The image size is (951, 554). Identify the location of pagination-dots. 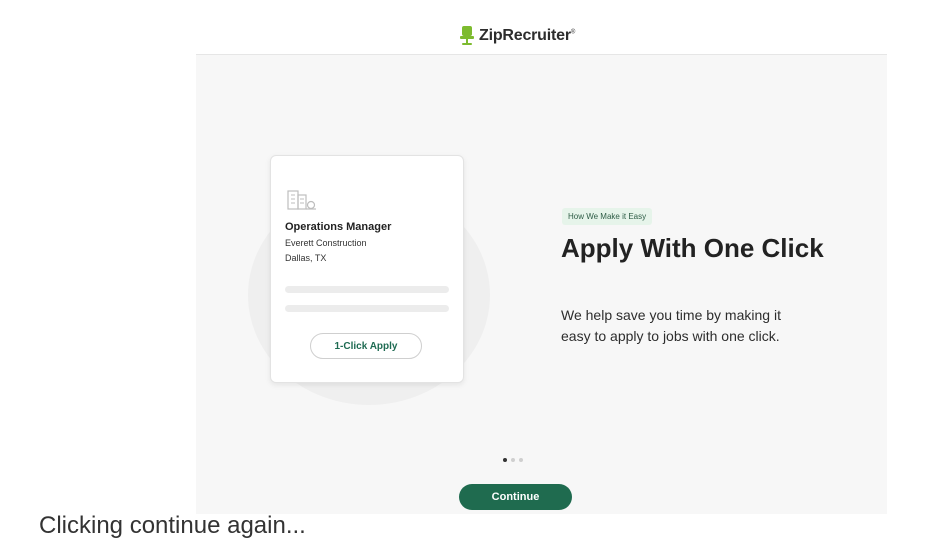
(513, 460).